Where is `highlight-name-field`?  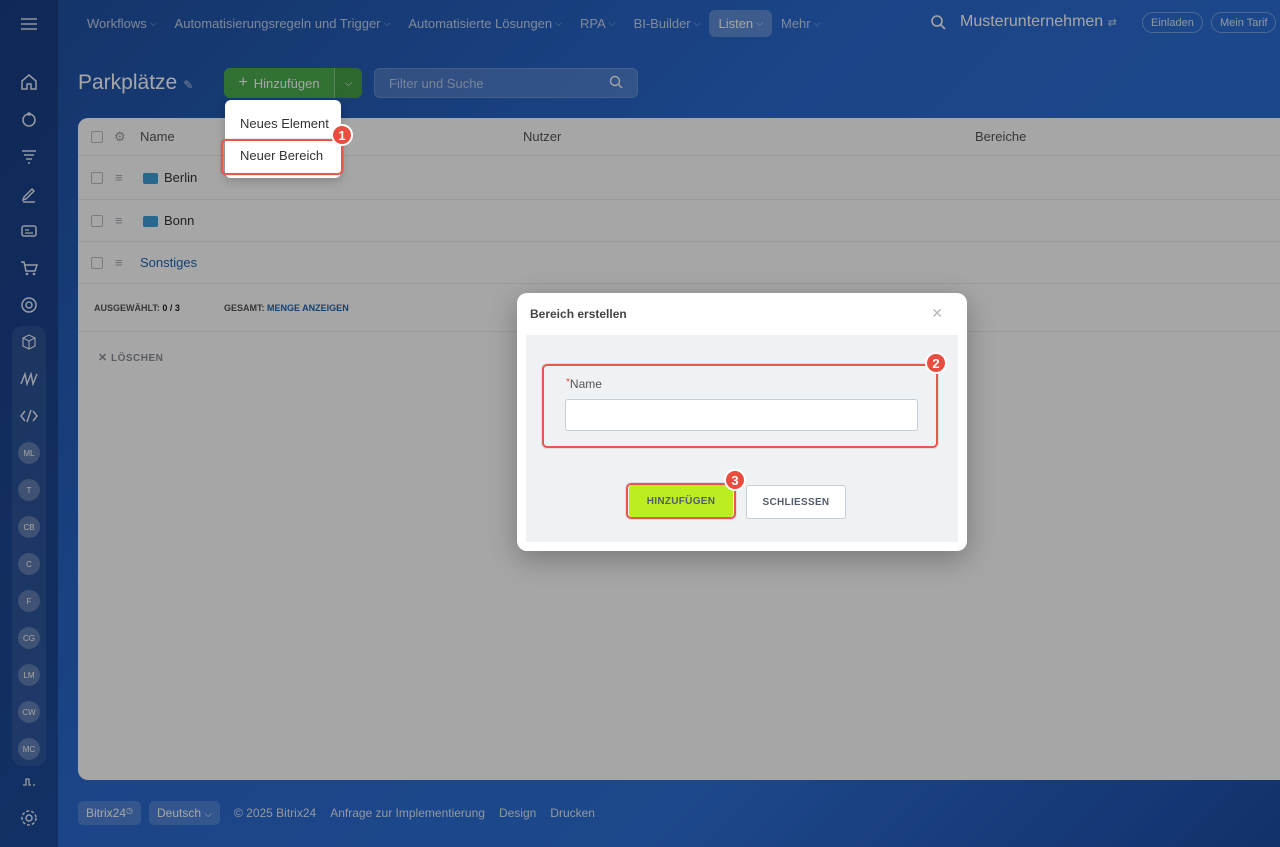
highlight-name-field is located at coordinates (740, 406).